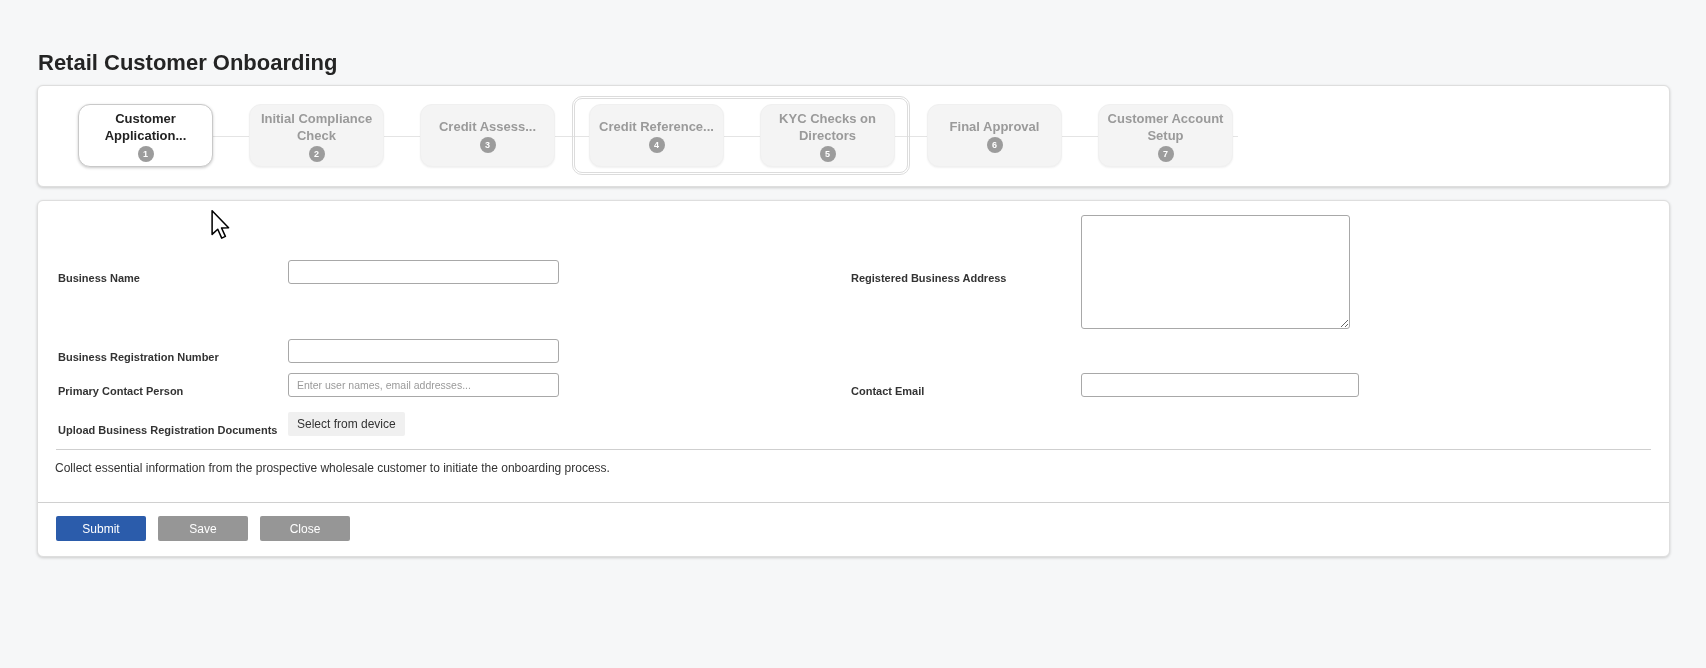 Image resolution: width=1706 pixels, height=668 pixels. What do you see at coordinates (145, 153) in the screenshot?
I see `step-number-badge: 1` at bounding box center [145, 153].